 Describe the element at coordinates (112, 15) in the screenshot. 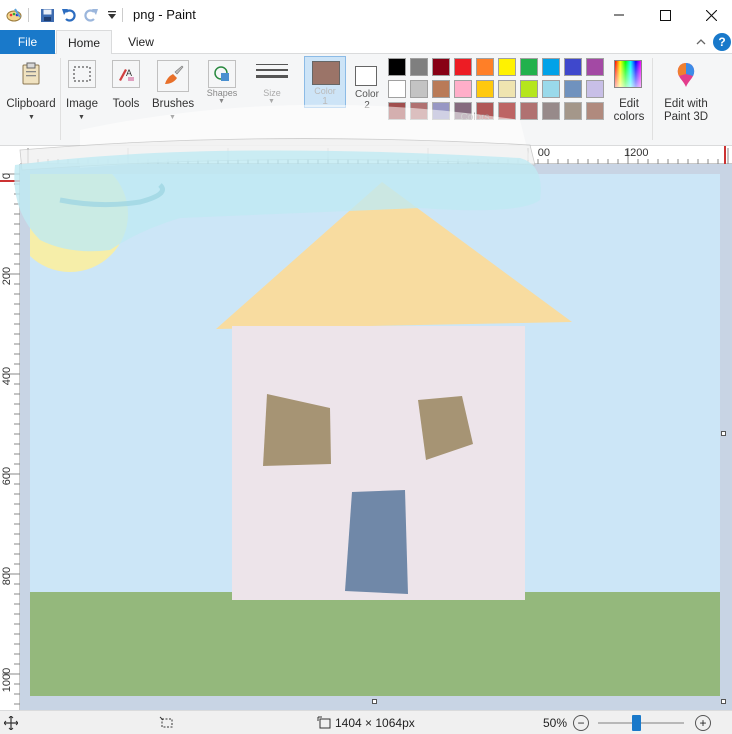

I see `customize-qat-icon` at that location.